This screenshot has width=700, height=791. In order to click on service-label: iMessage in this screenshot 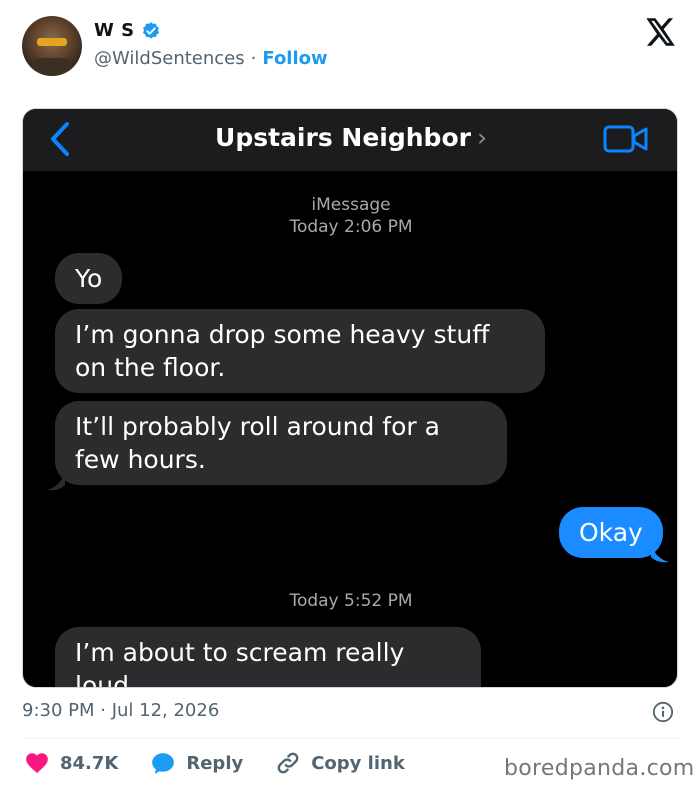, I will do `click(351, 205)`.